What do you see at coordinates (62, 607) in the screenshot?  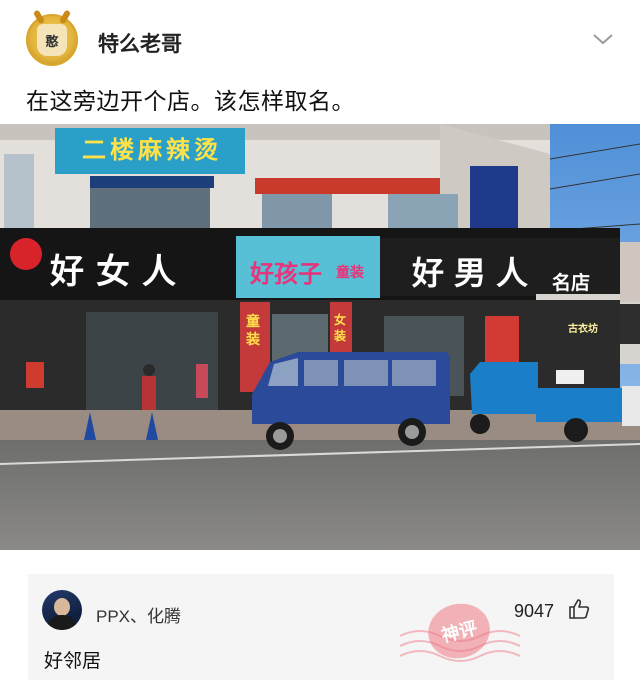 I see `avatar-head` at bounding box center [62, 607].